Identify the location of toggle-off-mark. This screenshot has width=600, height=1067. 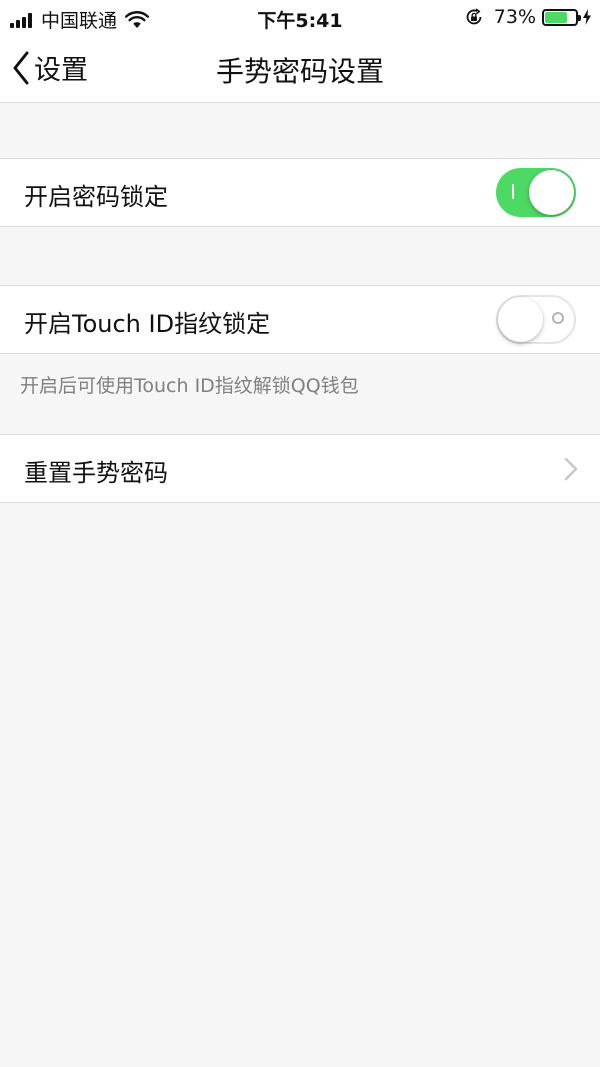
(558, 318).